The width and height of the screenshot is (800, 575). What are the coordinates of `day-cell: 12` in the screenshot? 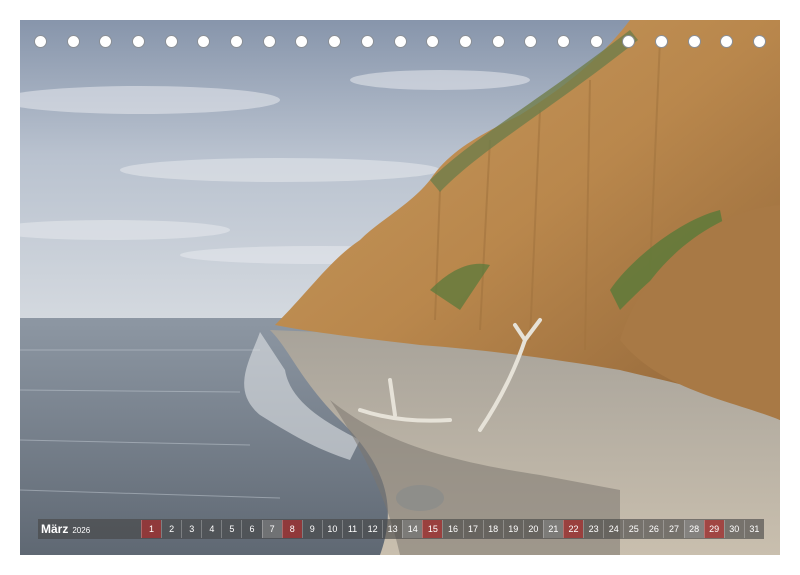 It's located at (372, 529).